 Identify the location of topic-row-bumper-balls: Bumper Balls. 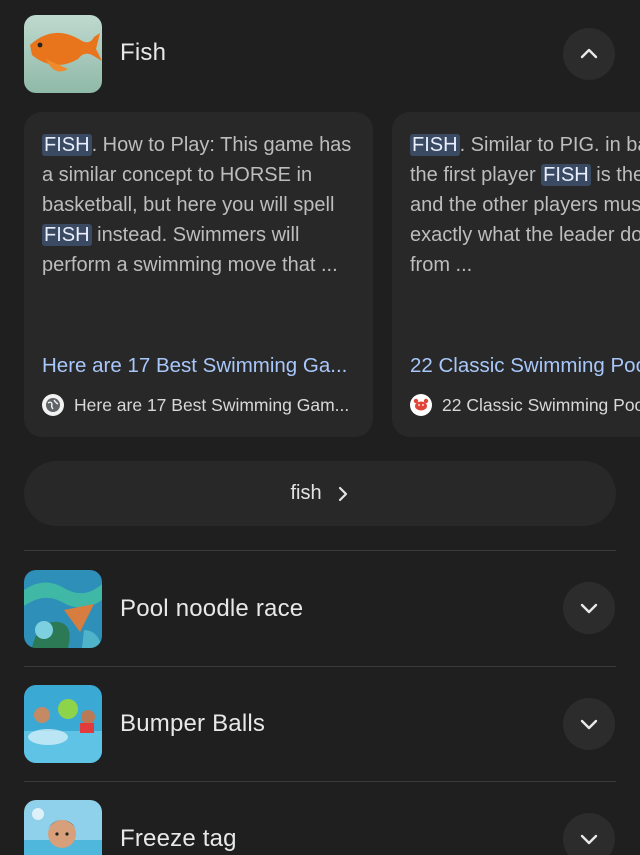
(320, 724).